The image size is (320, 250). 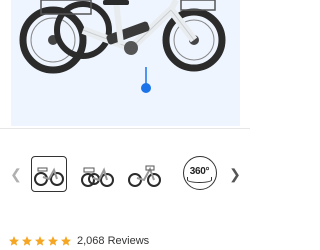 I want to click on rating-summary: 2,068 Reviews, so click(x=78, y=241).